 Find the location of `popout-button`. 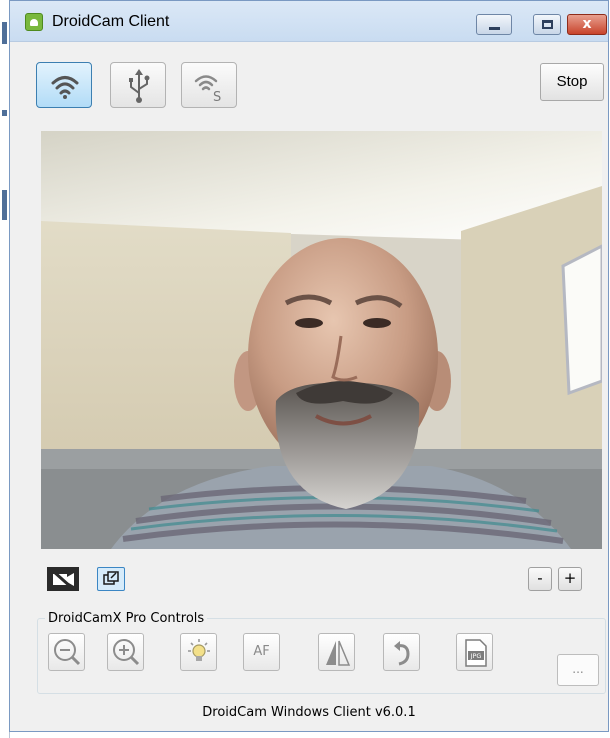

popout-button is located at coordinates (111, 579).